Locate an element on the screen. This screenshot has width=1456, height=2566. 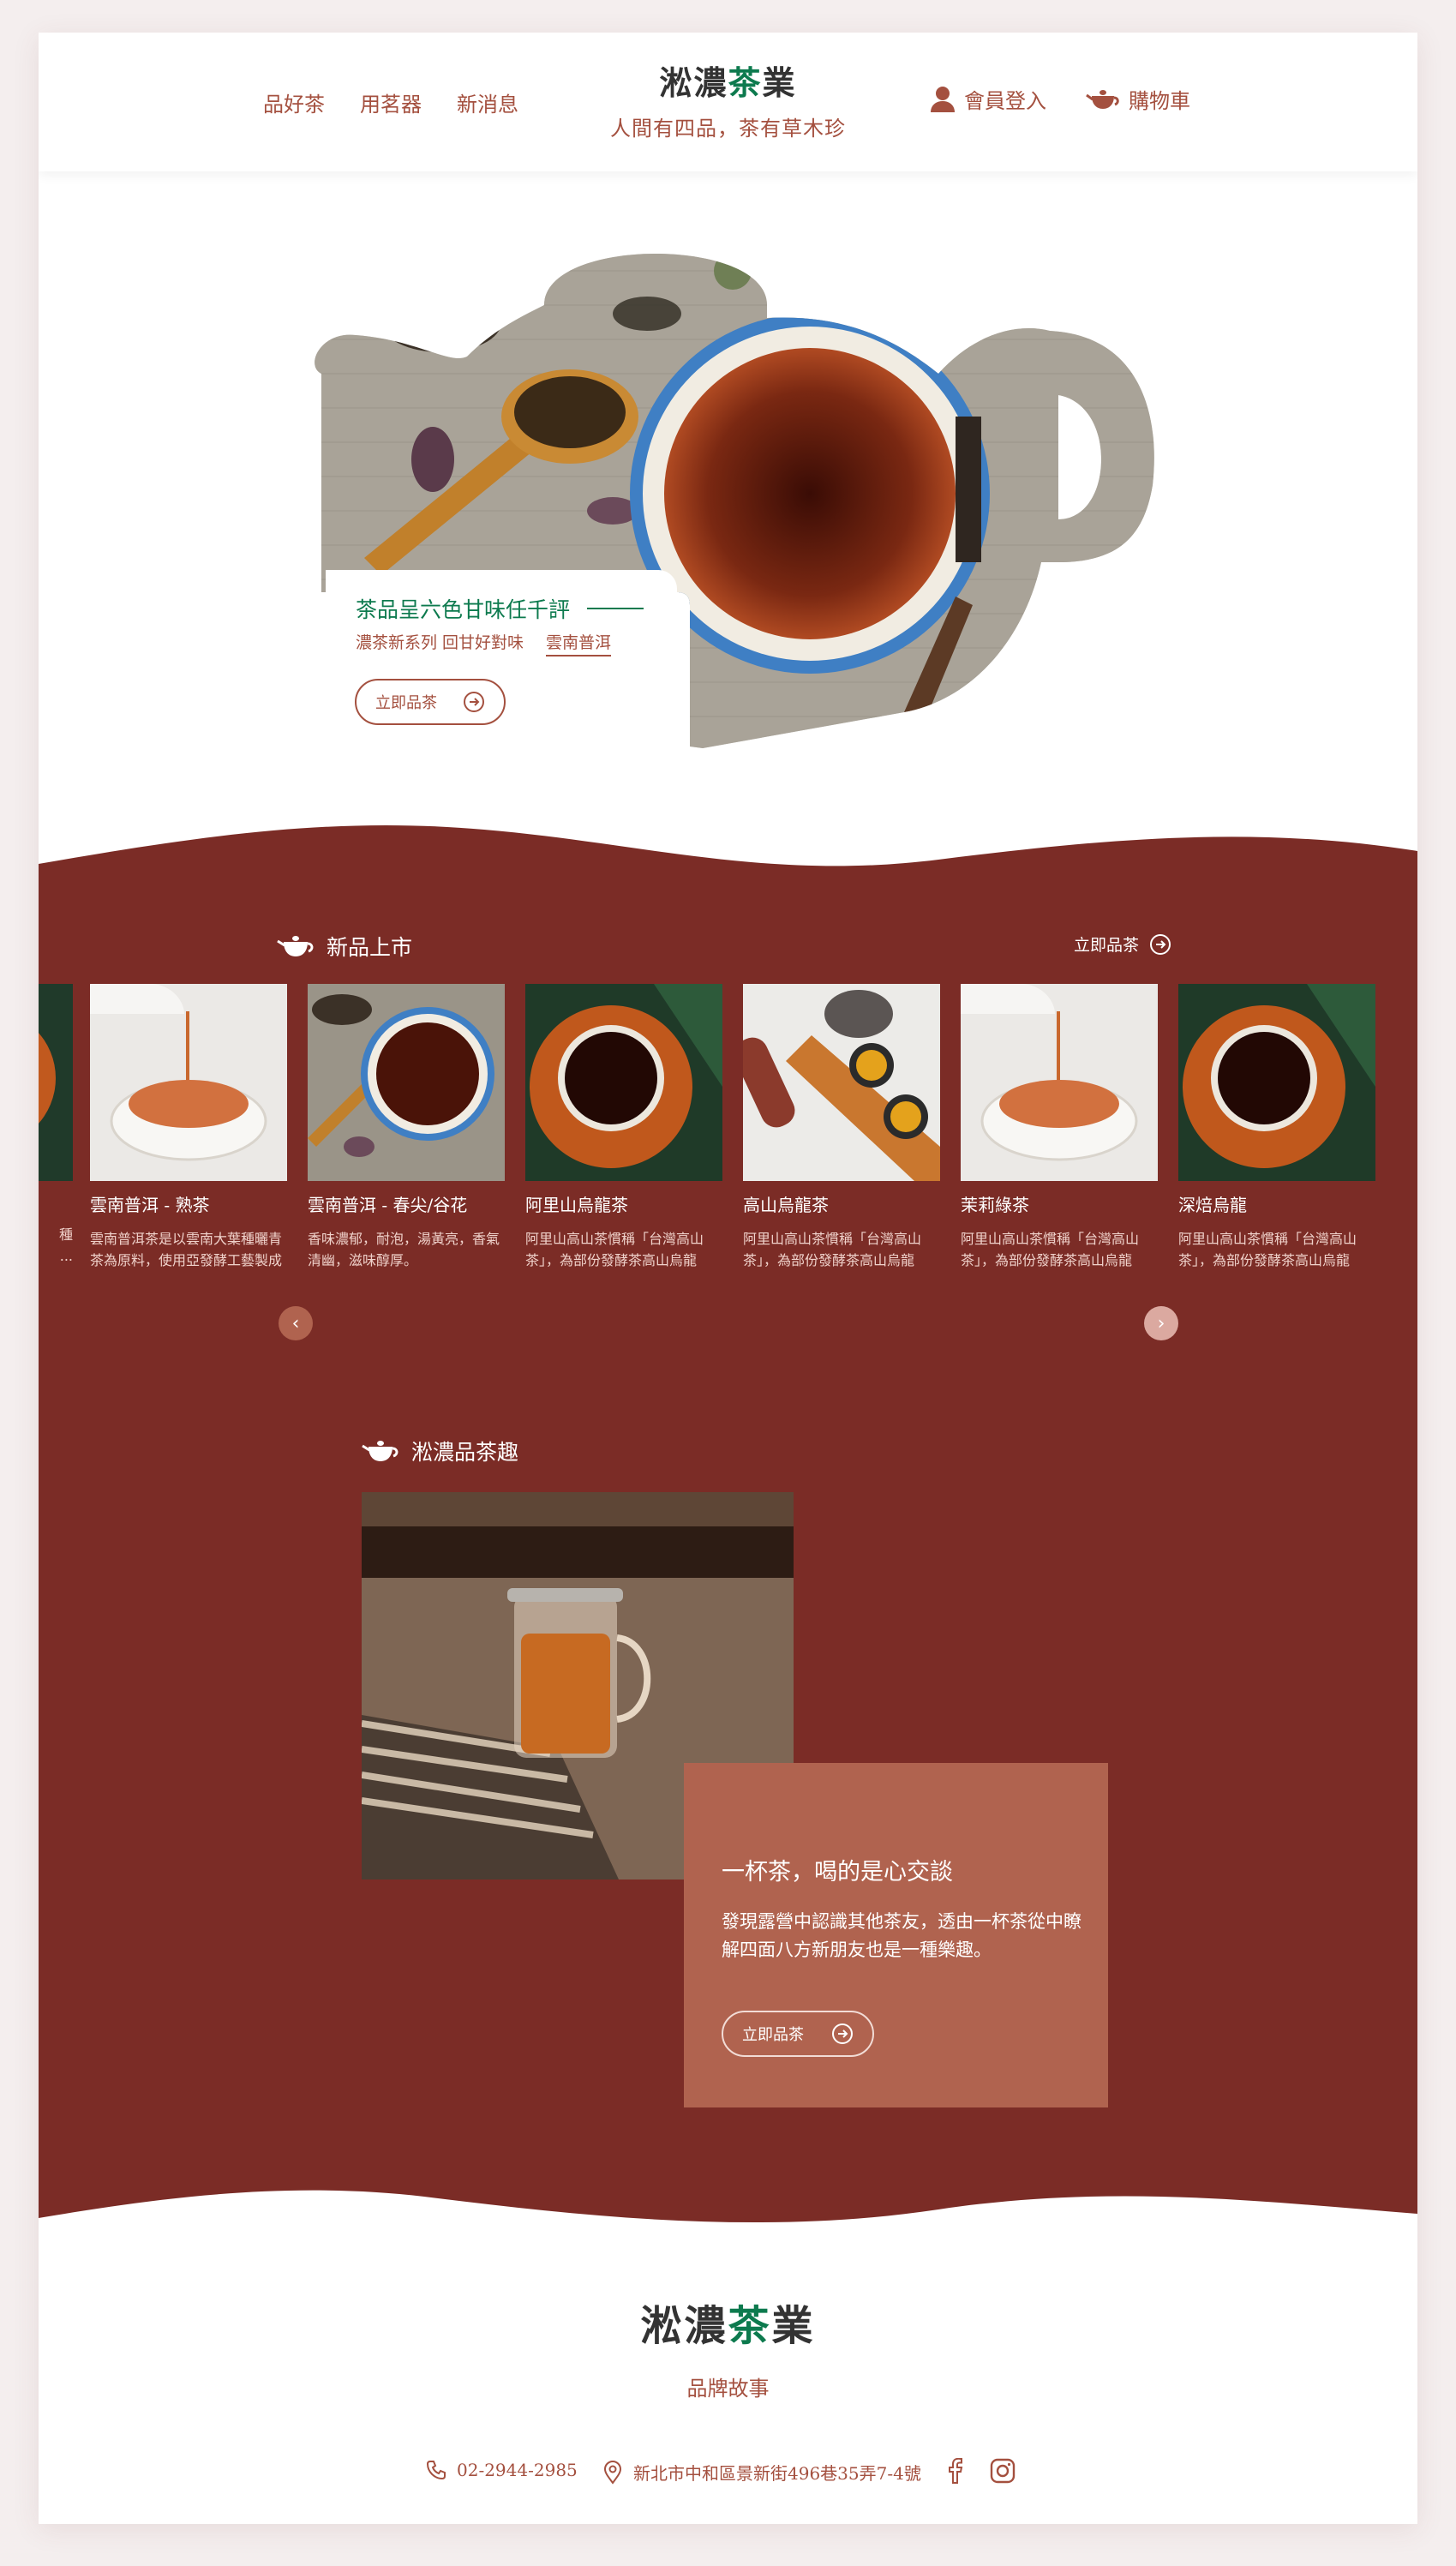
new-arrivals-more-link: 立即品茶 is located at coordinates (1122, 944).